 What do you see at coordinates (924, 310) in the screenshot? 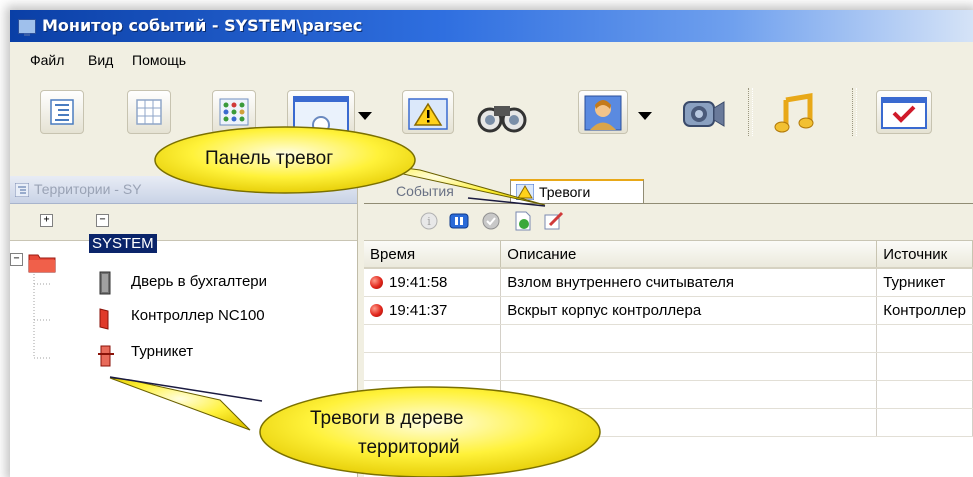
I see `source-cell: Контроллер` at bounding box center [924, 310].